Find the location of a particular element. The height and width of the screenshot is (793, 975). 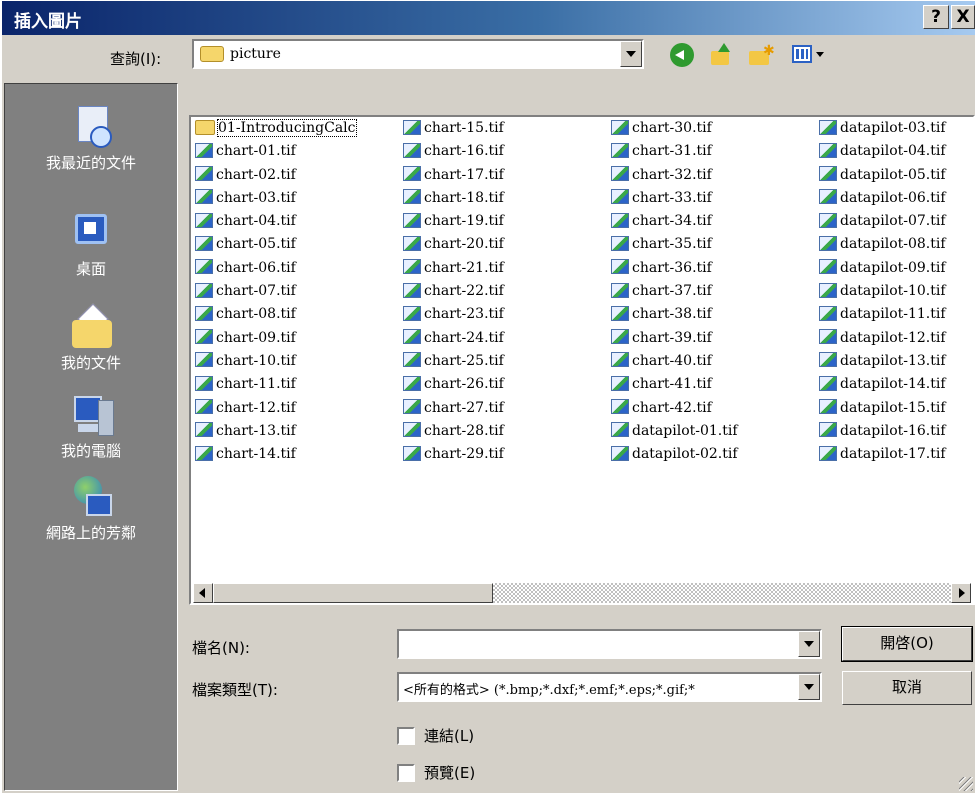

file-item: chart-17.tif is located at coordinates (453, 175).